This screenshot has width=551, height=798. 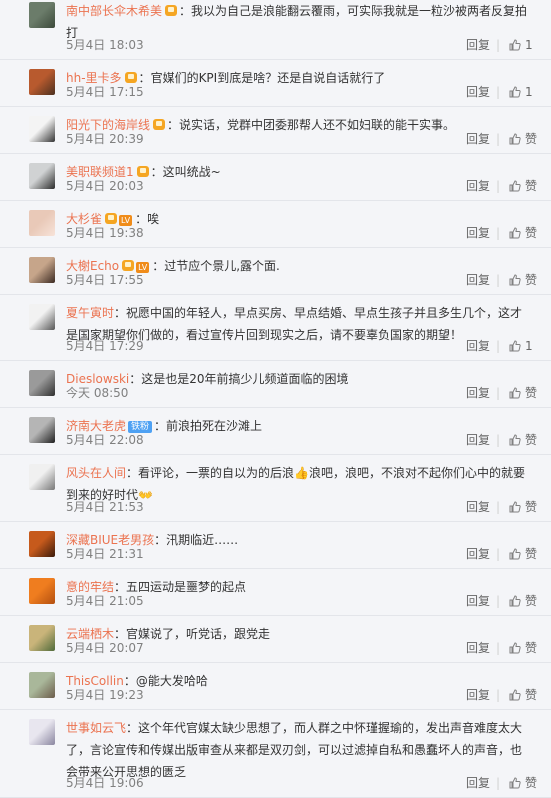 What do you see at coordinates (97, 379) in the screenshot?
I see `username-link: Dieslowski` at bounding box center [97, 379].